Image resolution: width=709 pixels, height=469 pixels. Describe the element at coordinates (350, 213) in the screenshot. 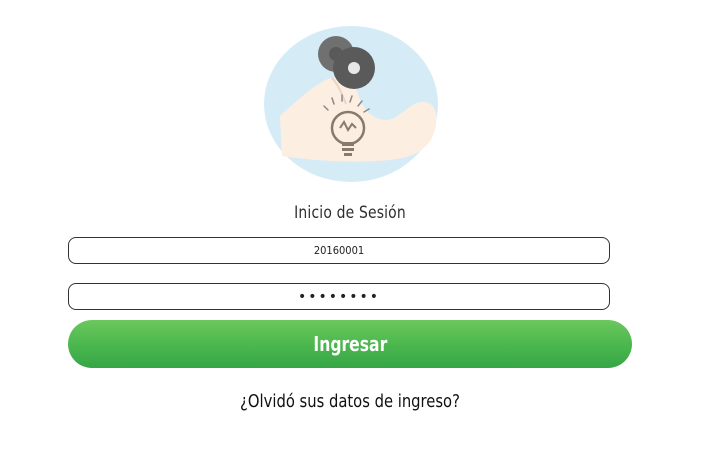

I see `login-title: Inicio de Sesión` at that location.